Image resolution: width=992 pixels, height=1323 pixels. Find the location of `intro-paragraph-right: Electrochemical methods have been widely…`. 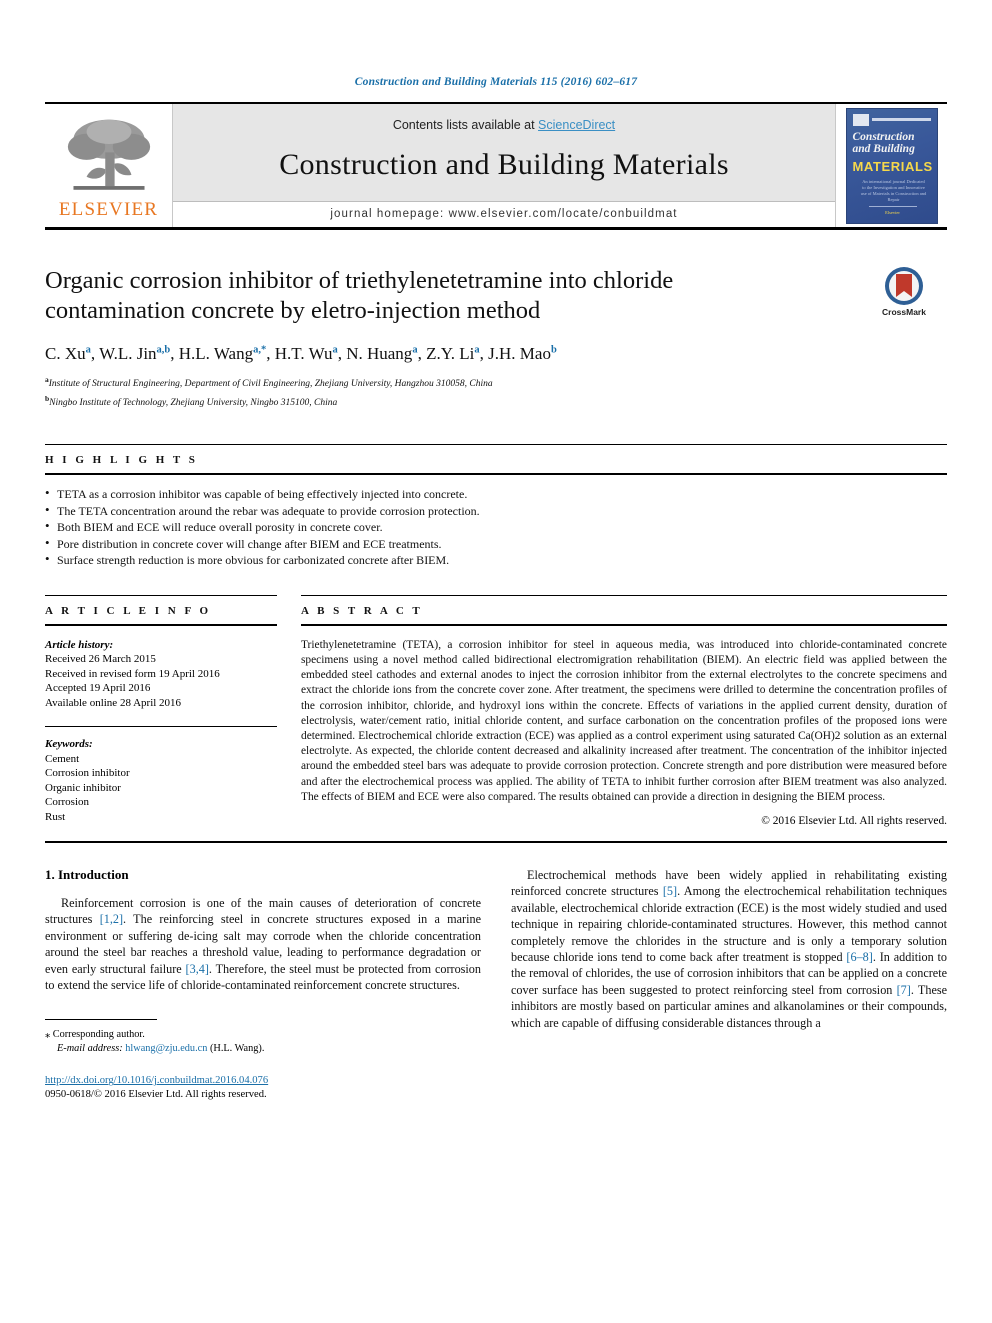

intro-paragraph-right: Electrochemical methods have been widely… is located at coordinates (729, 949).